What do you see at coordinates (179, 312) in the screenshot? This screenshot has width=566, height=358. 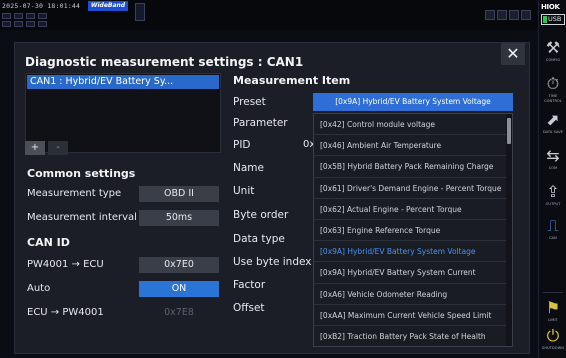 I see `ecu-to-pw-value: 0x7E8` at bounding box center [179, 312].